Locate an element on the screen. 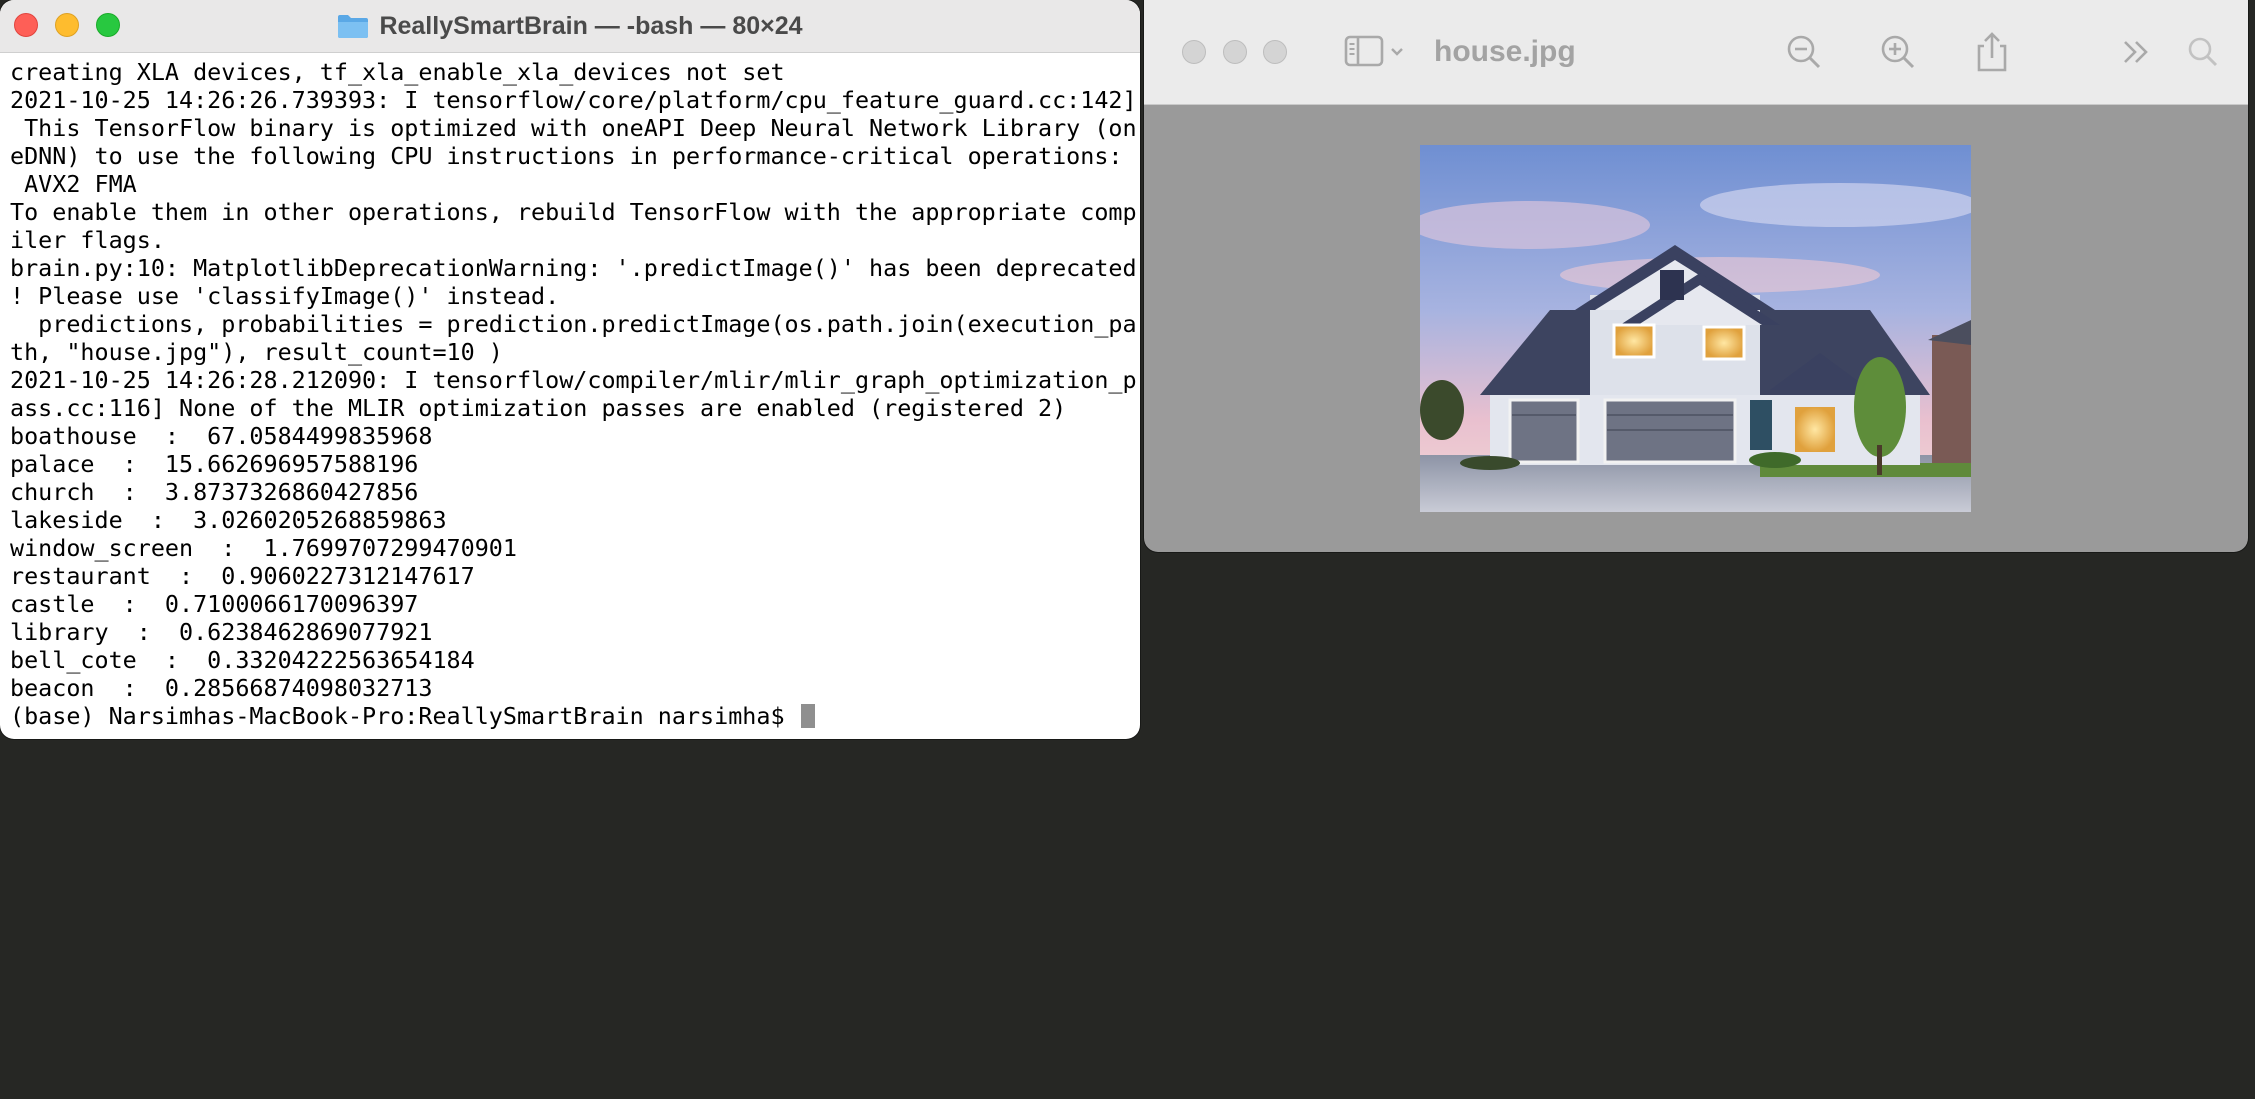  zoom-in-button is located at coordinates (1898, 52).